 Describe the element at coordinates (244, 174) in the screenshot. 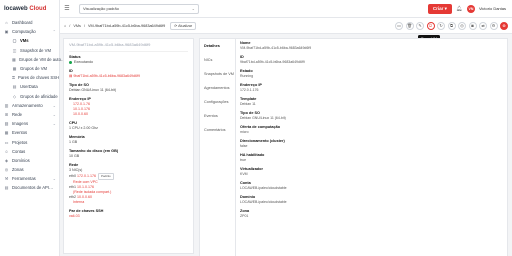

I see `detail-field-value: KVM` at that location.